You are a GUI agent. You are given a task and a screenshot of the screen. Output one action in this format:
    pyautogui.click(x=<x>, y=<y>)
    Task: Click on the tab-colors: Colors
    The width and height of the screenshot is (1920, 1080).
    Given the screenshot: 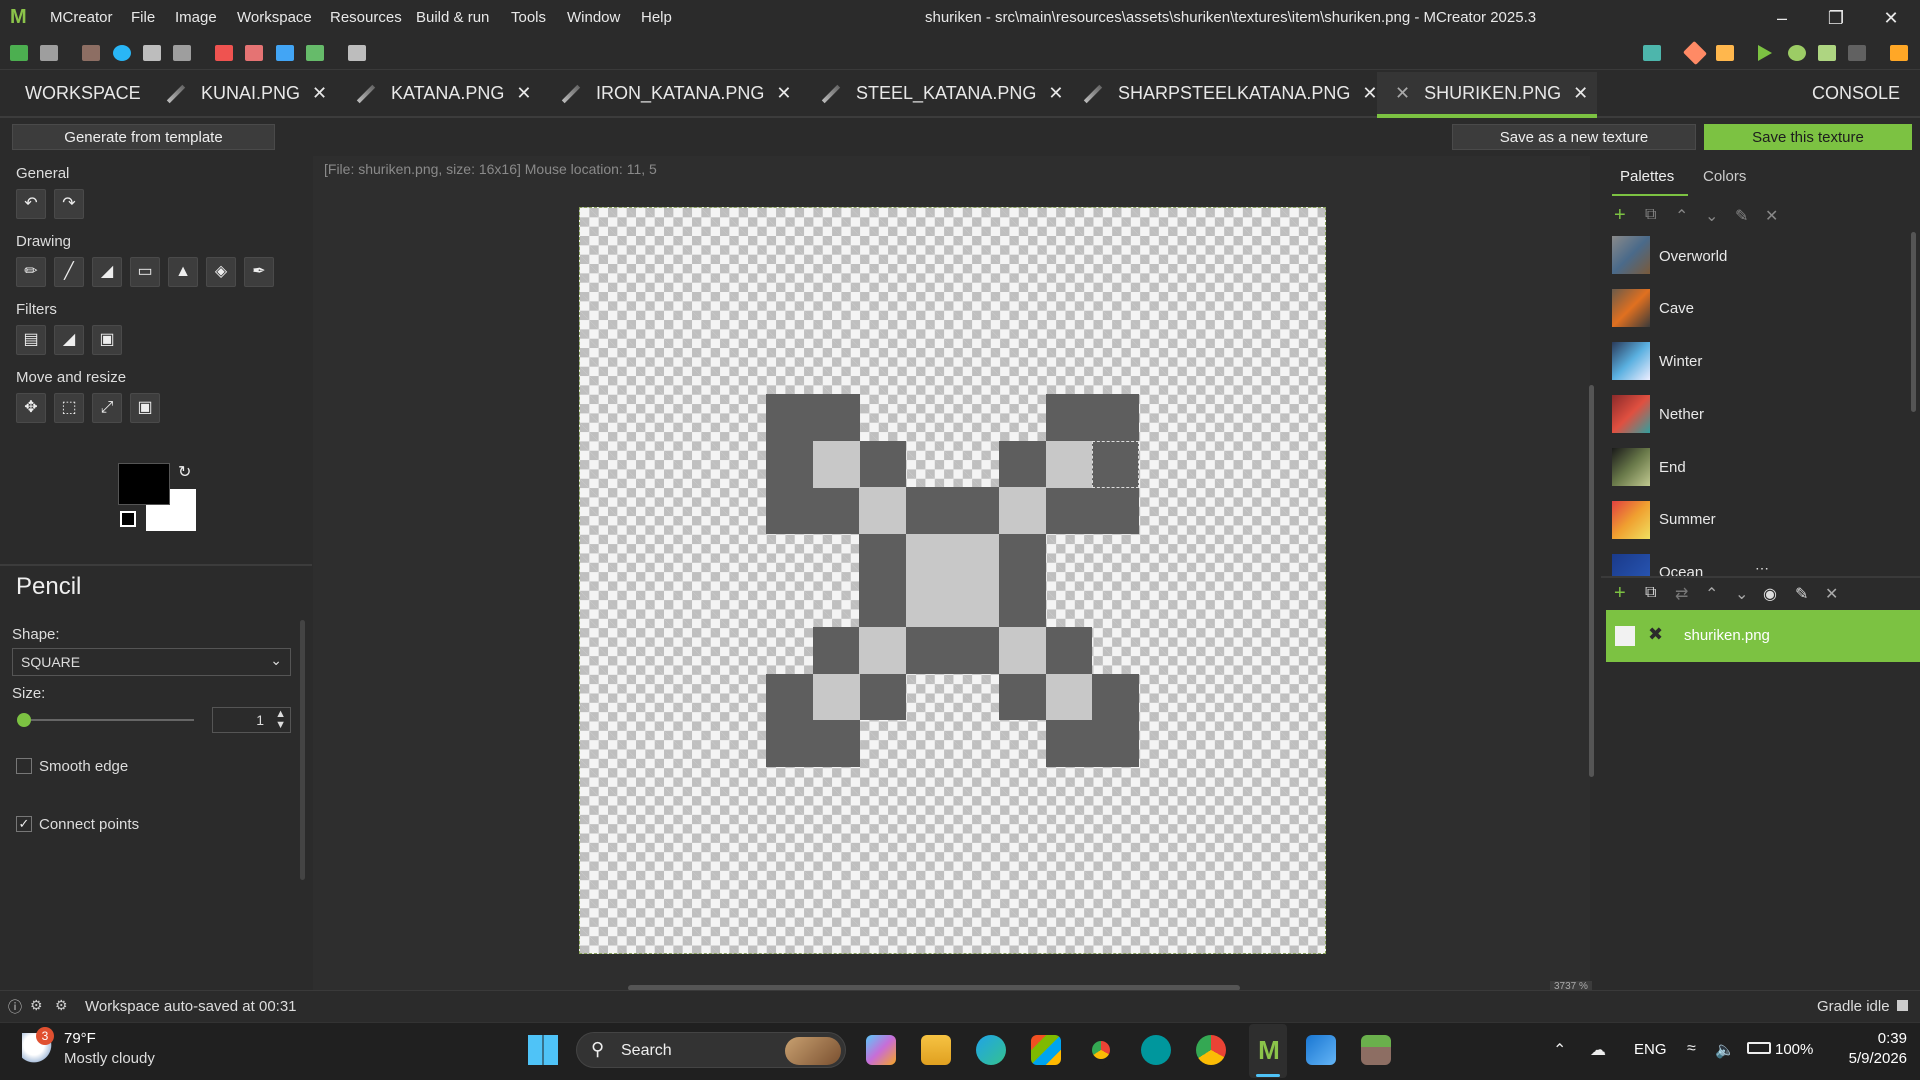 What is the action you would take?
    pyautogui.click(x=1724, y=176)
    